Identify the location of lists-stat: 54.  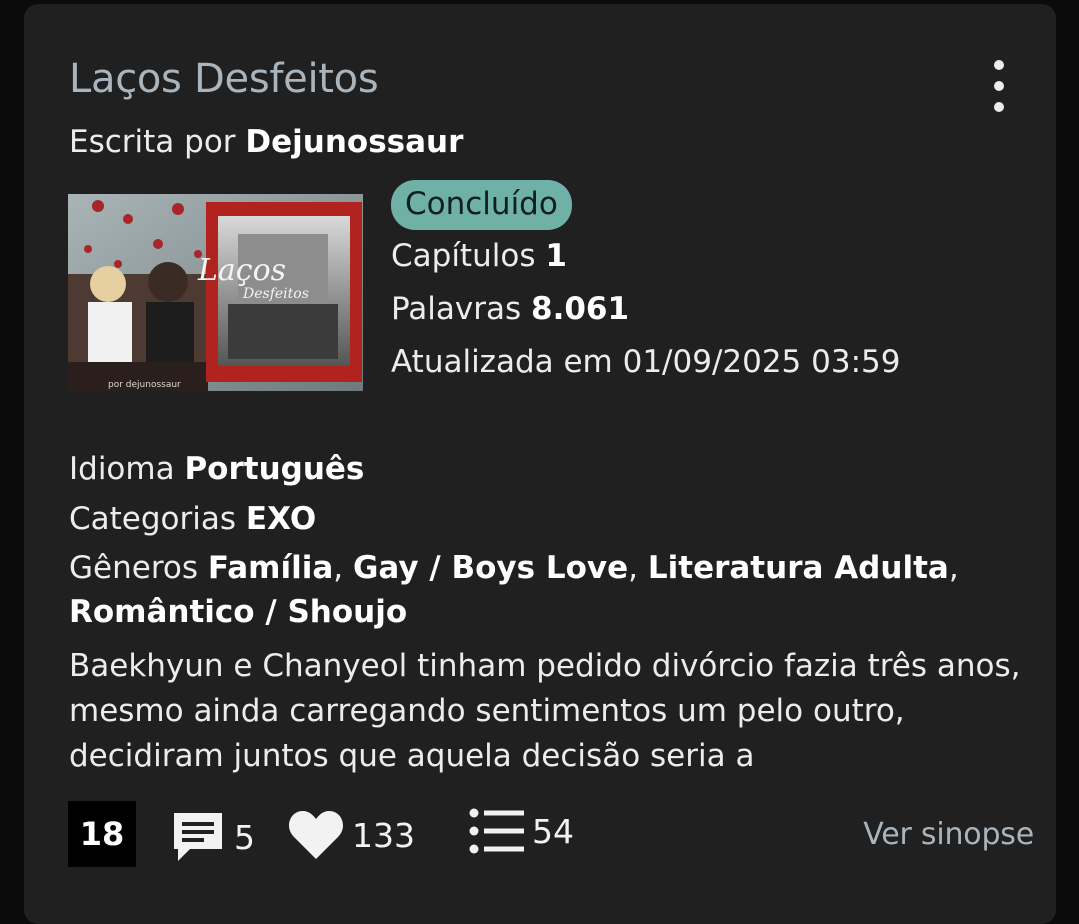
(521, 831).